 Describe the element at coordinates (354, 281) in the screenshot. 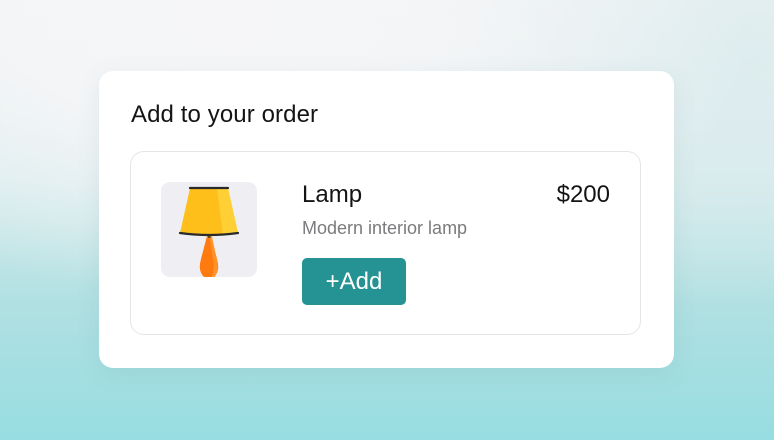

I see `add-button: +Add` at that location.